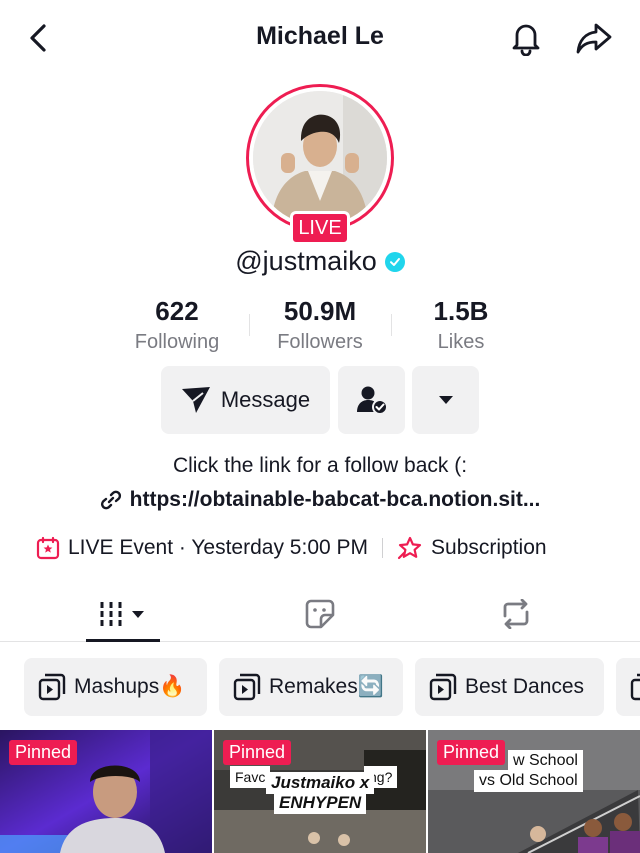  What do you see at coordinates (177, 342) in the screenshot?
I see `stat-label: Following` at bounding box center [177, 342].